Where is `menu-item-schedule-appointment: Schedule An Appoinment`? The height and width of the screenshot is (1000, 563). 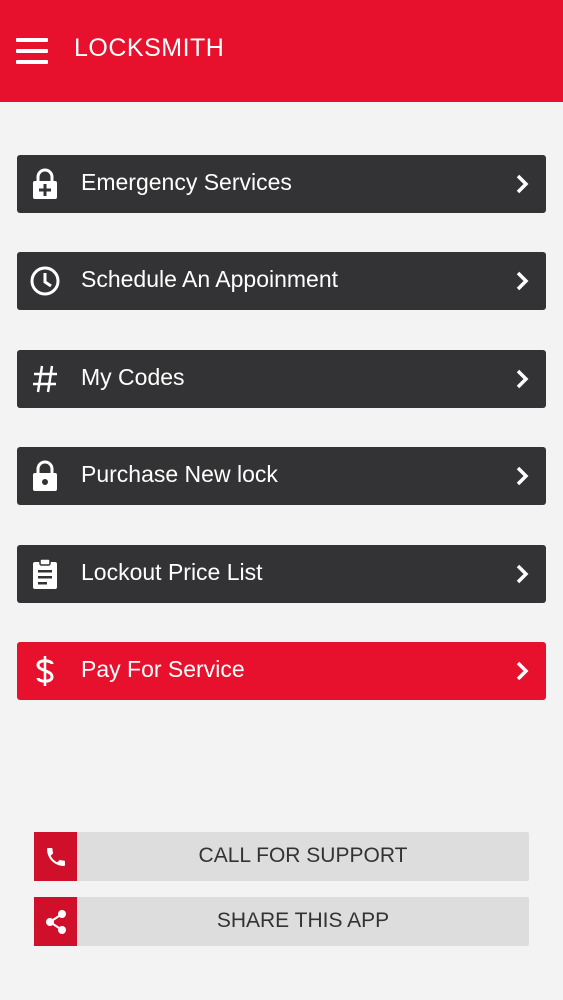
menu-item-schedule-appointment: Schedule An Appoinment is located at coordinates (281, 281).